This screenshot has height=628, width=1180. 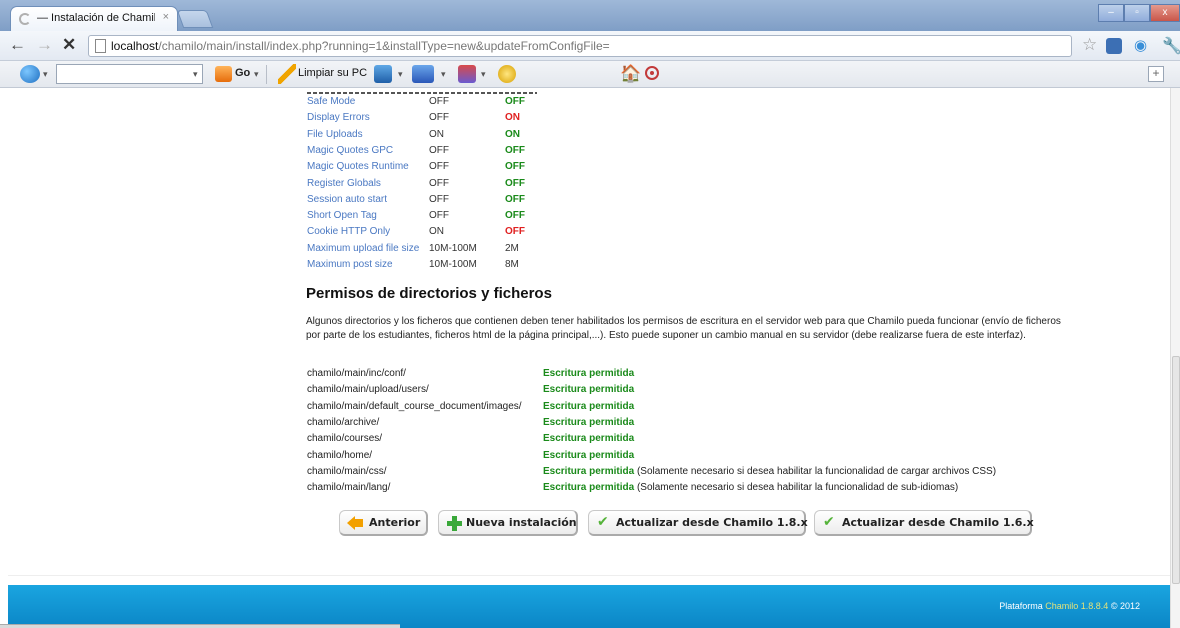 I want to click on php-param-name-link: Display Errors, so click(x=338, y=117).